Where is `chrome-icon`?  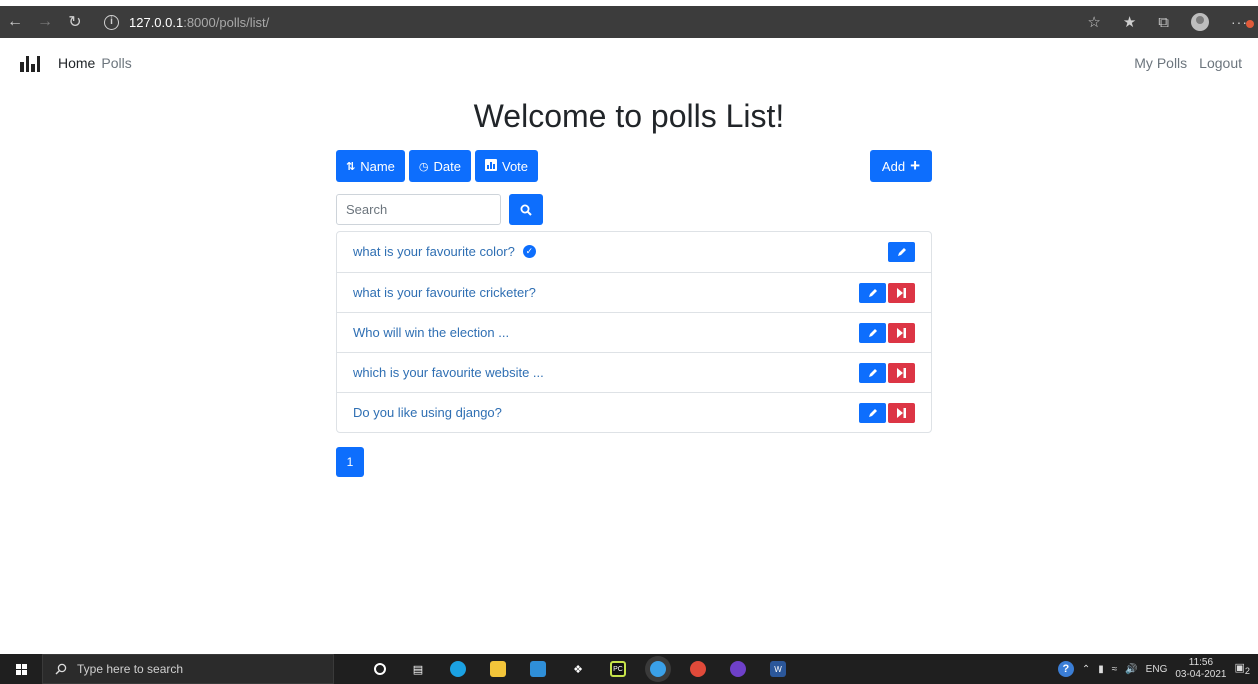
chrome-icon is located at coordinates (698, 669).